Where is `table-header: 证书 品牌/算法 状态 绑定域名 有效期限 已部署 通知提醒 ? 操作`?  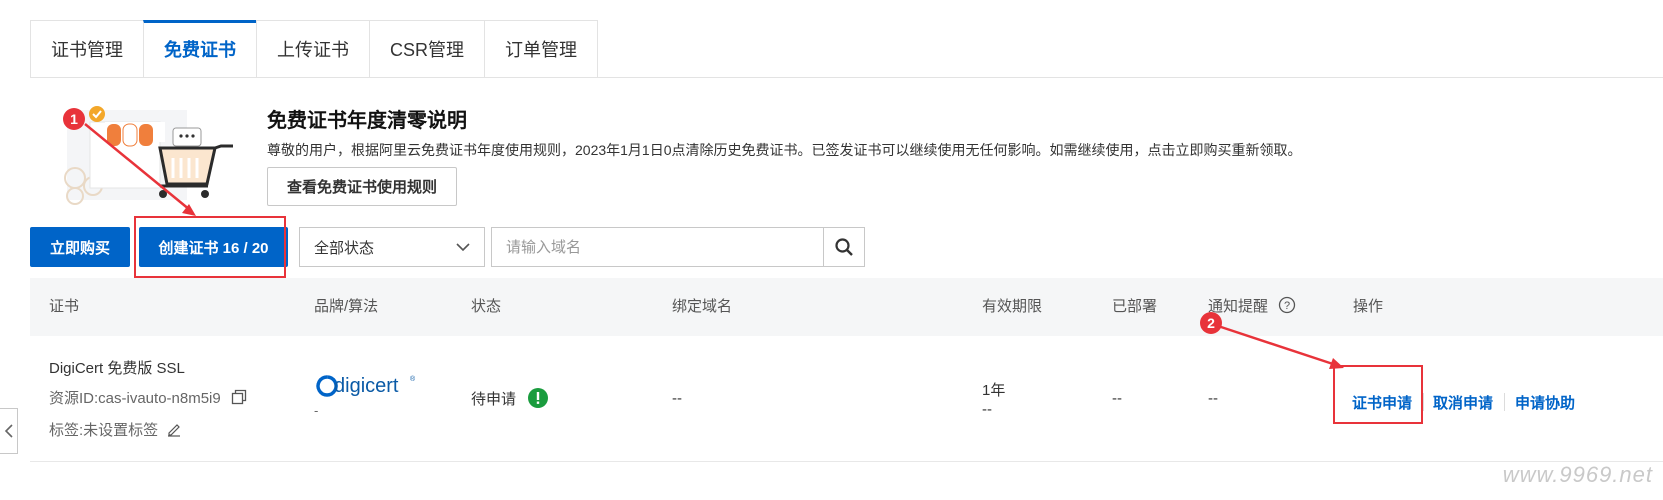
table-header: 证书 品牌/算法 状态 绑定域名 有效期限 已部署 通知提醒 ? 操作 is located at coordinates (846, 307).